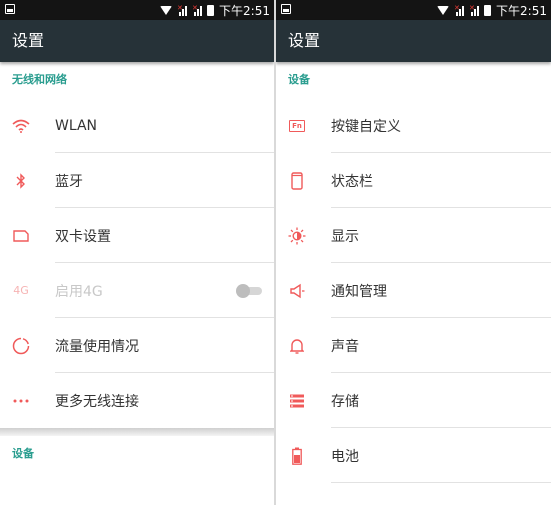 The image size is (551, 505). Describe the element at coordinates (297, 401) in the screenshot. I see `storage-icon` at that location.